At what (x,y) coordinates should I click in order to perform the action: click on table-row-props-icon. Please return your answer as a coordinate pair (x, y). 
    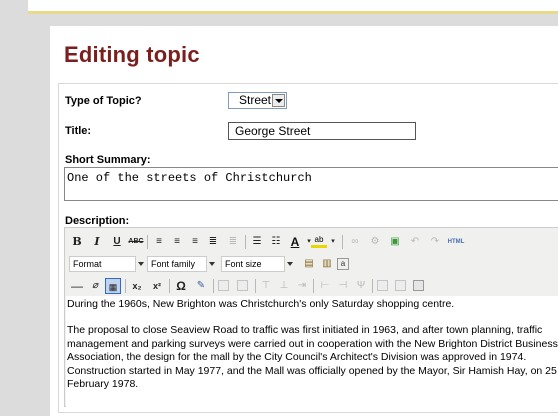
    Looking at the image, I should click on (223, 285).